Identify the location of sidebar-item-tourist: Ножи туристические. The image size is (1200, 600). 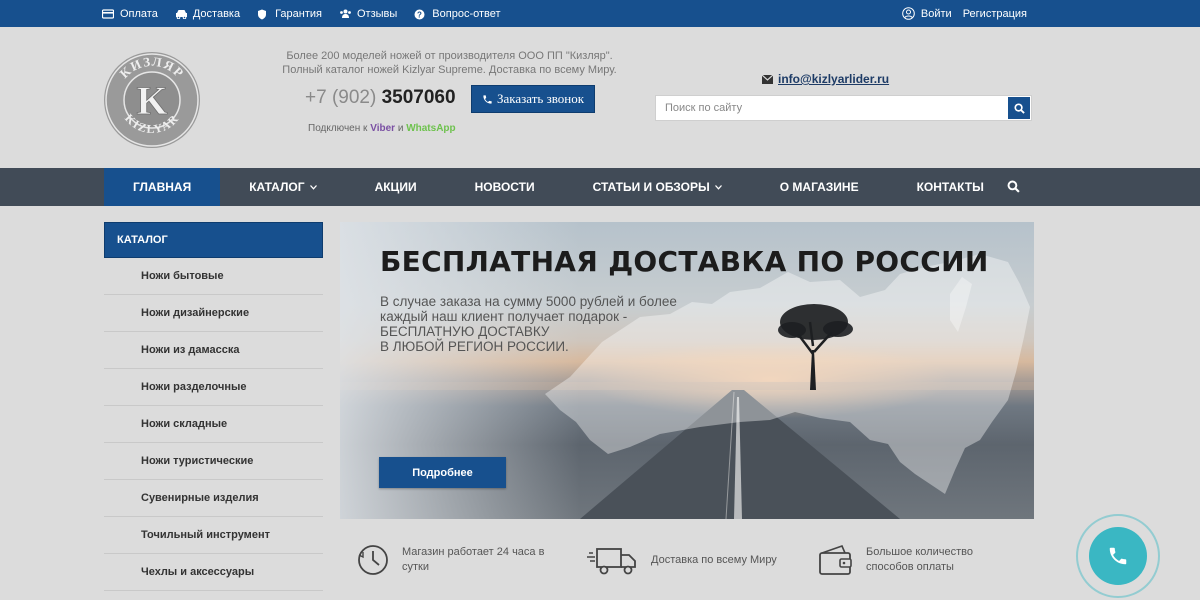
(213, 461).